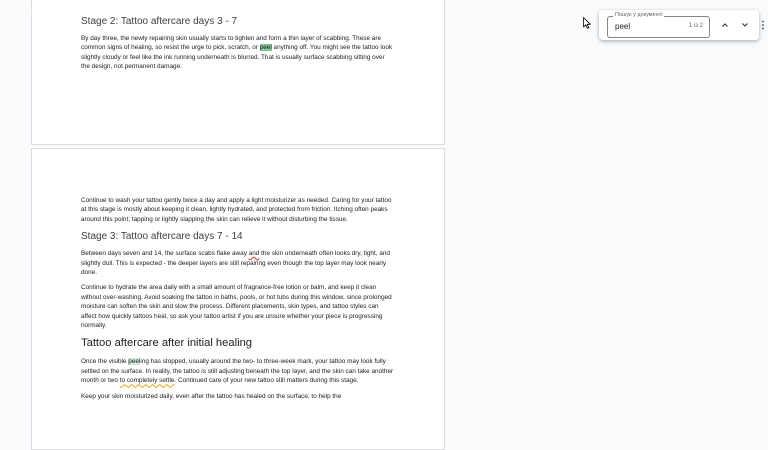 This screenshot has width=768, height=450. Describe the element at coordinates (587, 23) in the screenshot. I see `mouse-pointer-icon` at that location.